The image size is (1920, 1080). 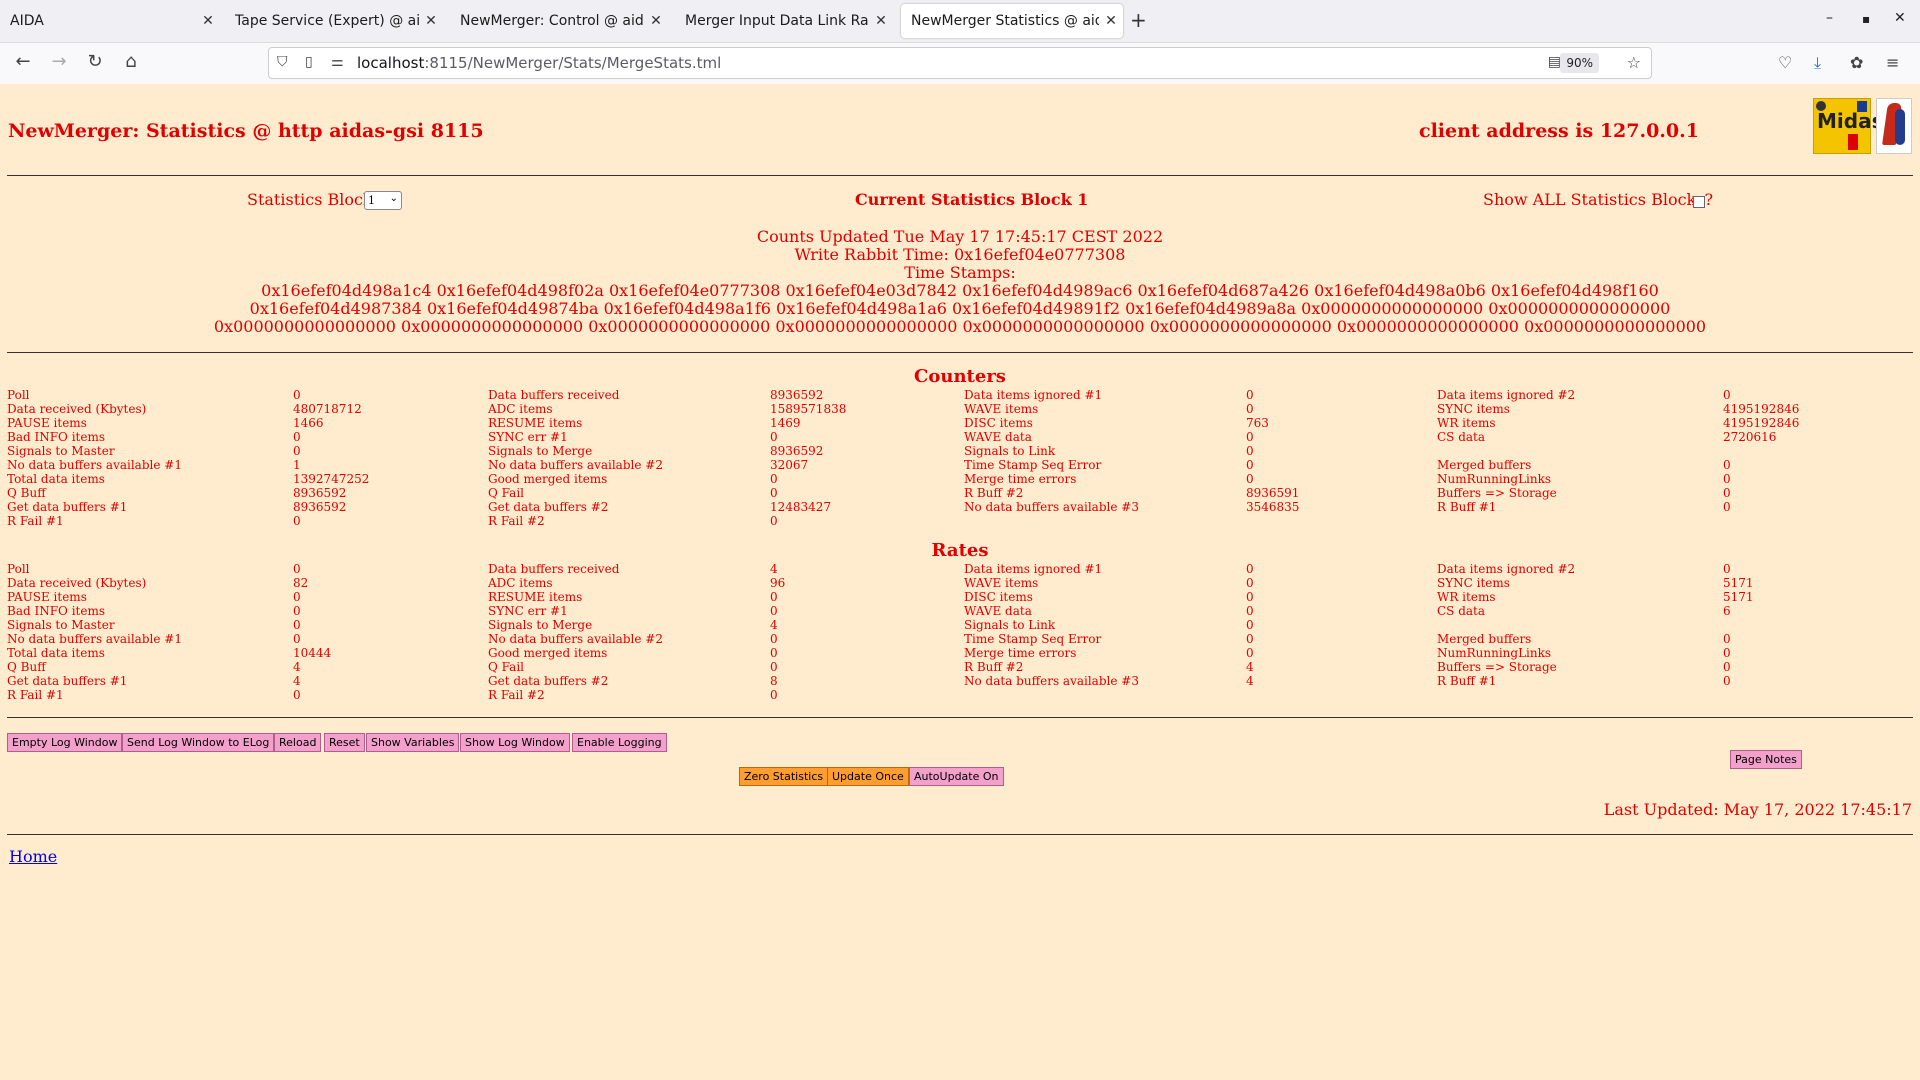 What do you see at coordinates (282, 62) in the screenshot?
I see `shield-icon: ⛉` at bounding box center [282, 62].